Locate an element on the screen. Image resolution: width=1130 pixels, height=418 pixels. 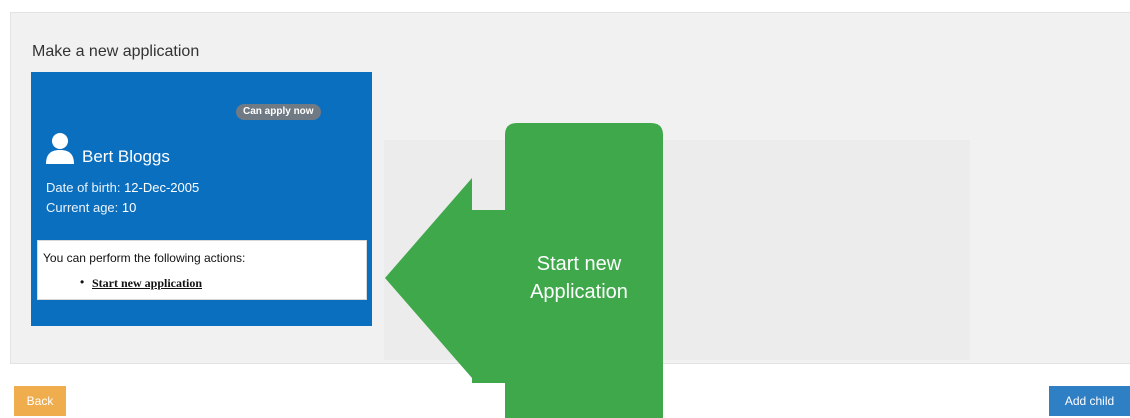
callout-label: Start new Application is located at coordinates (579, 278).